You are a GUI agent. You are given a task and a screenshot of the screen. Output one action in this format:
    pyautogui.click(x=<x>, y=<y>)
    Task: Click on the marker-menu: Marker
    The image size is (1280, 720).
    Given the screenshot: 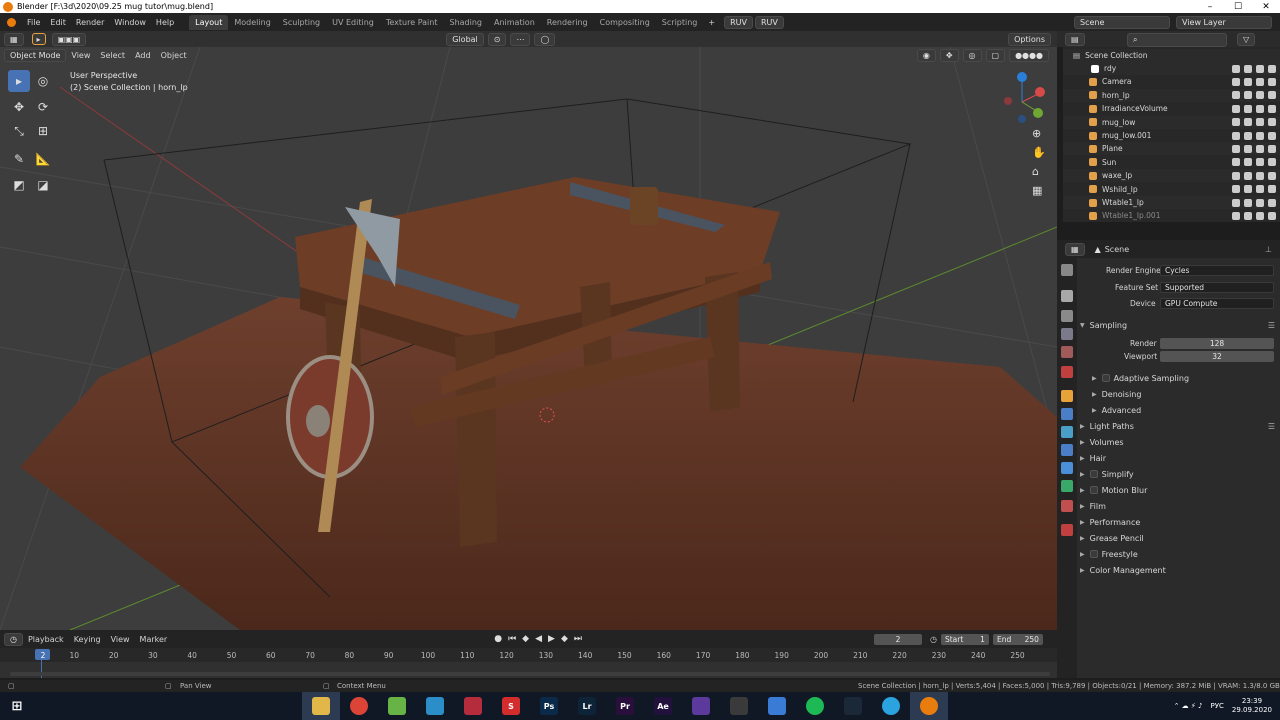 What is the action you would take?
    pyautogui.click(x=154, y=639)
    